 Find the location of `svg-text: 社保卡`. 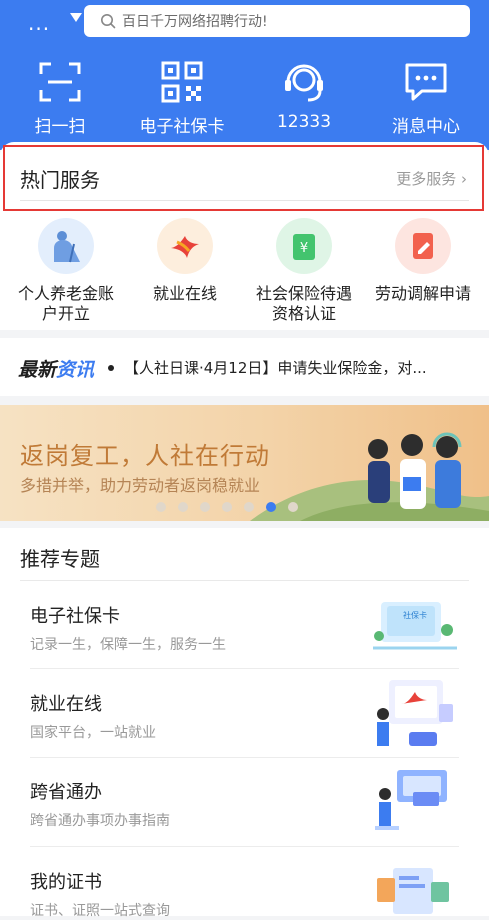

svg-text: 社保卡 is located at coordinates (415, 615).